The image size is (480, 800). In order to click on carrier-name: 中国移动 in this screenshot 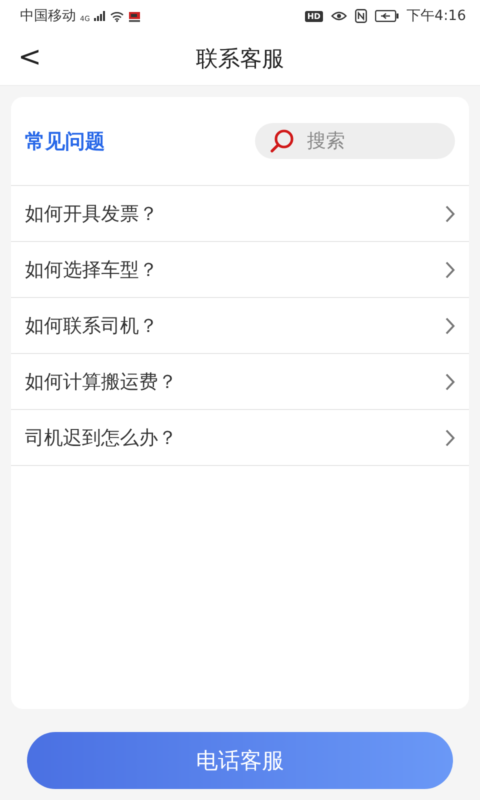, I will do `click(48, 16)`.